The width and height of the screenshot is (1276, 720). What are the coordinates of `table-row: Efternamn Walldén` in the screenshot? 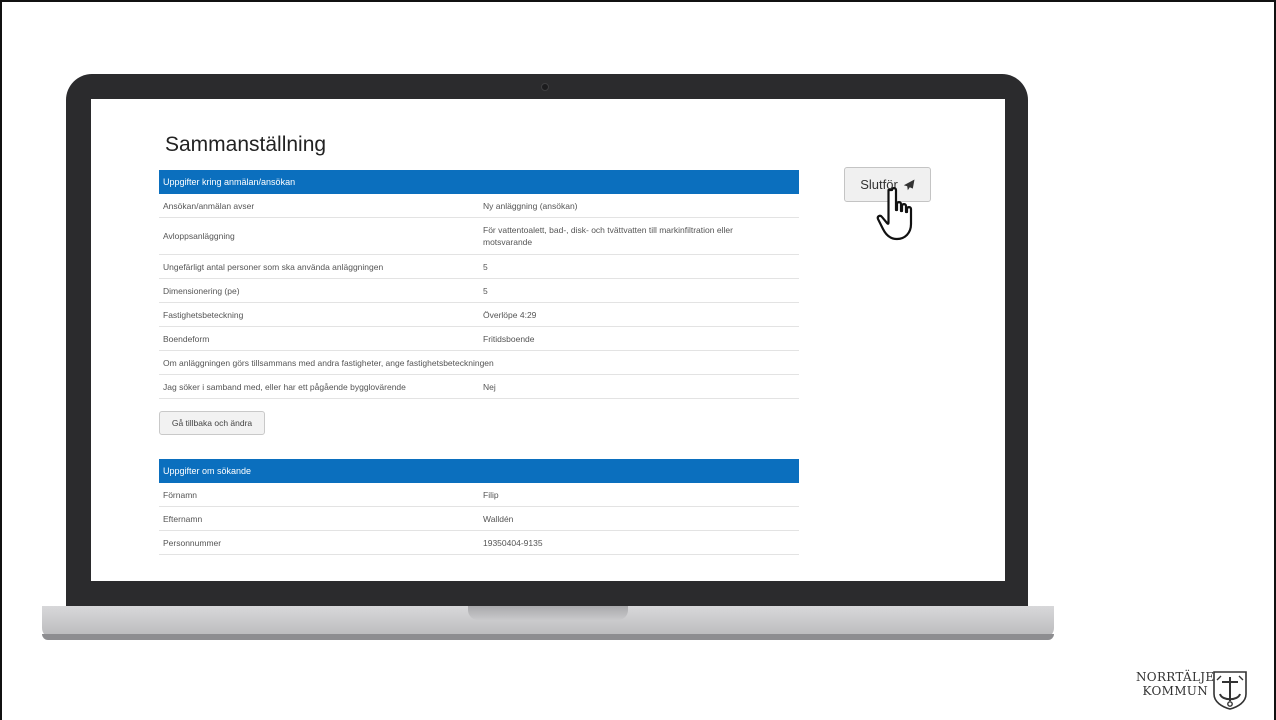 It's located at (479, 519).